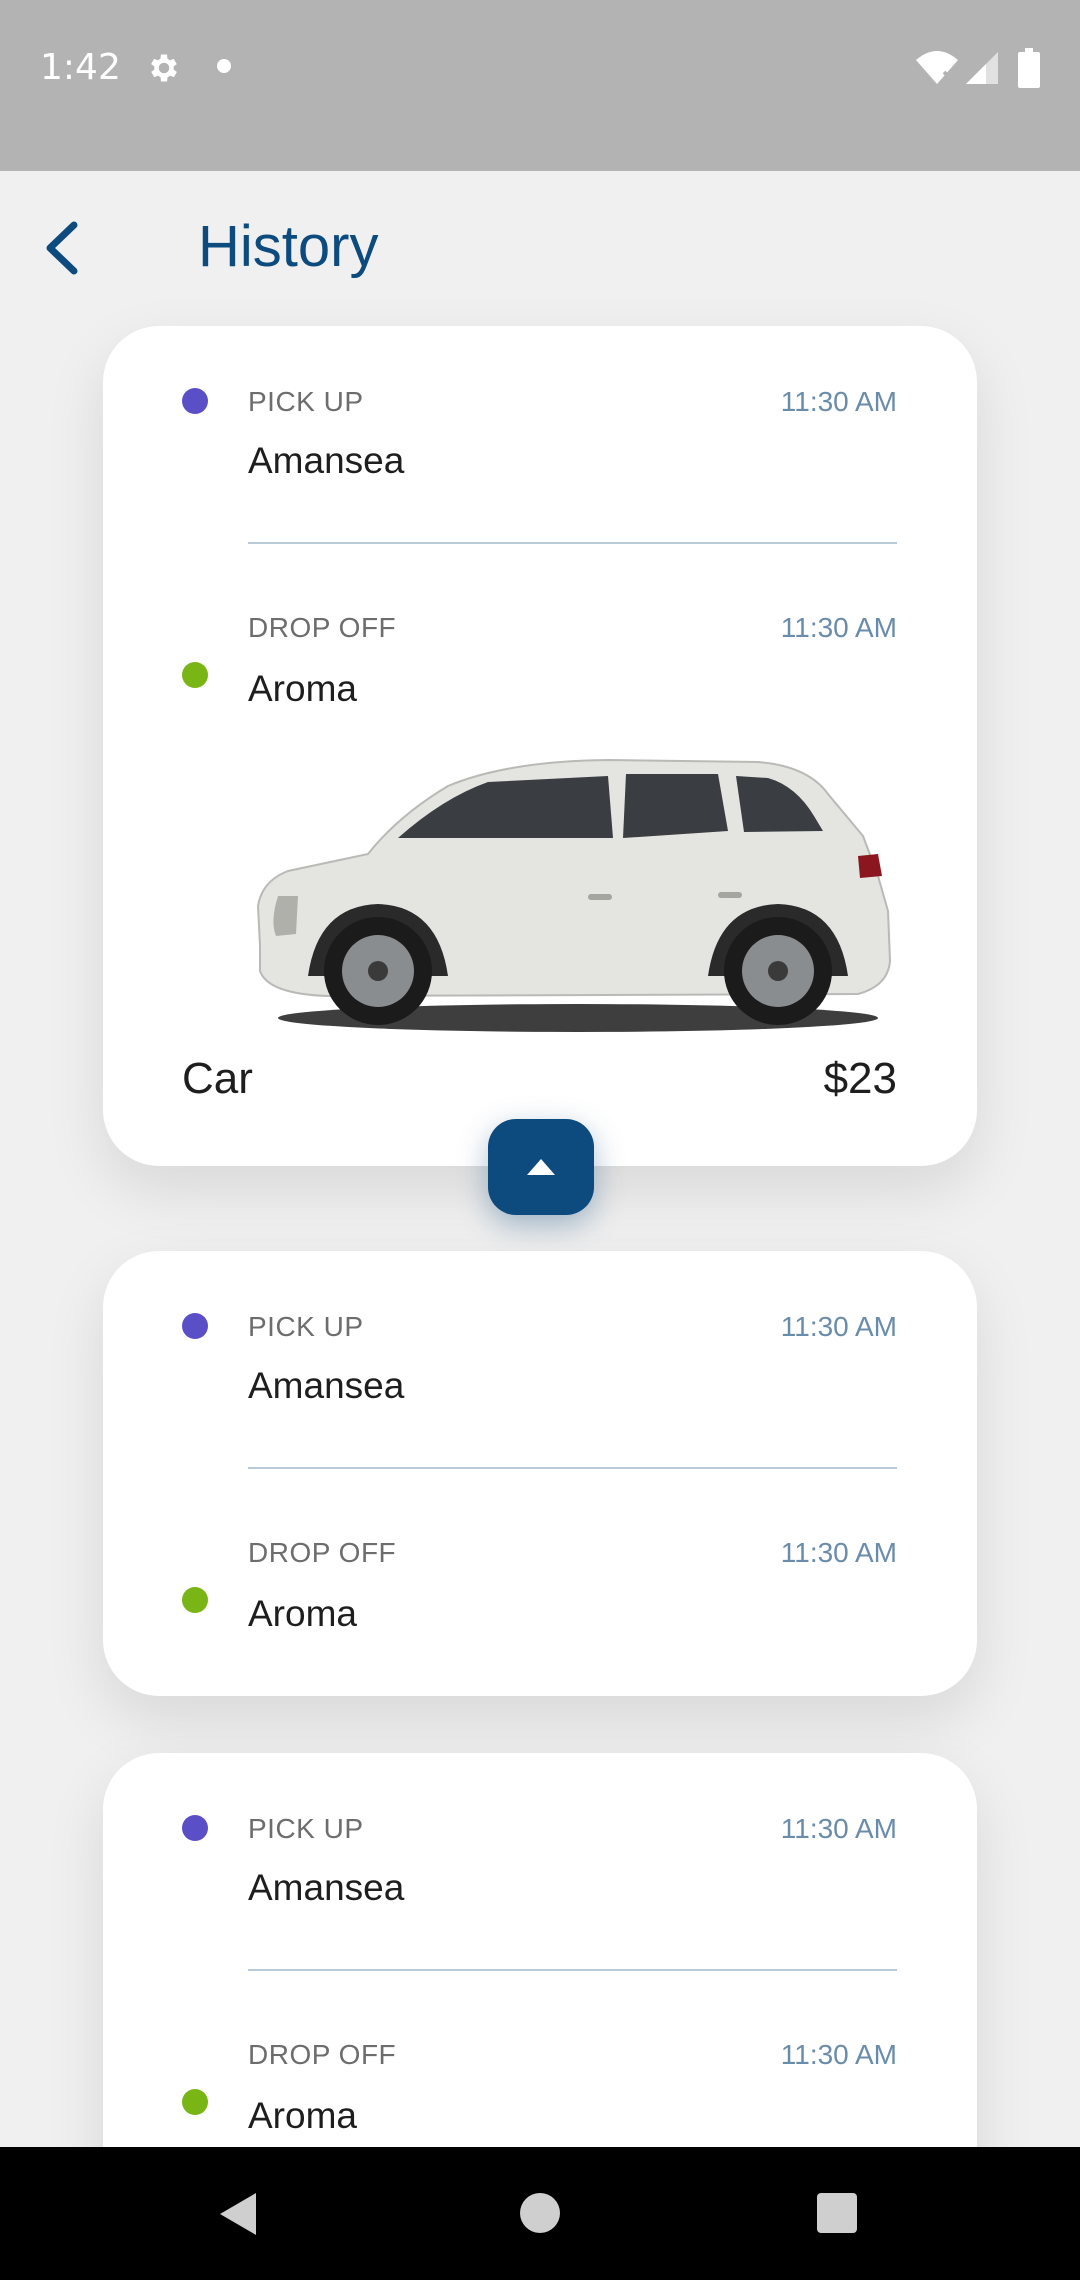 This screenshot has height=2280, width=1080. I want to click on status-time: 1:42, so click(80, 67).